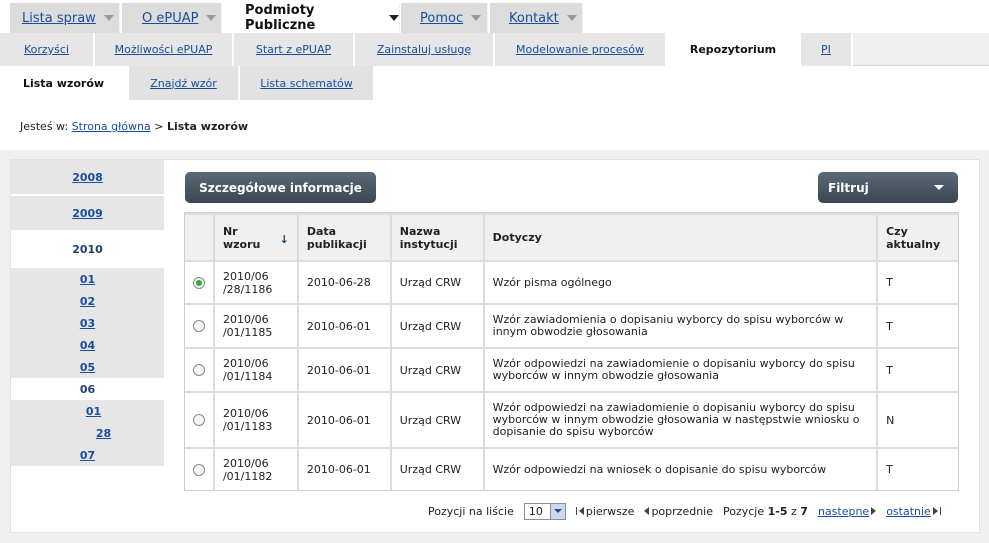  I want to click on per-page-select: 10, so click(544, 511).